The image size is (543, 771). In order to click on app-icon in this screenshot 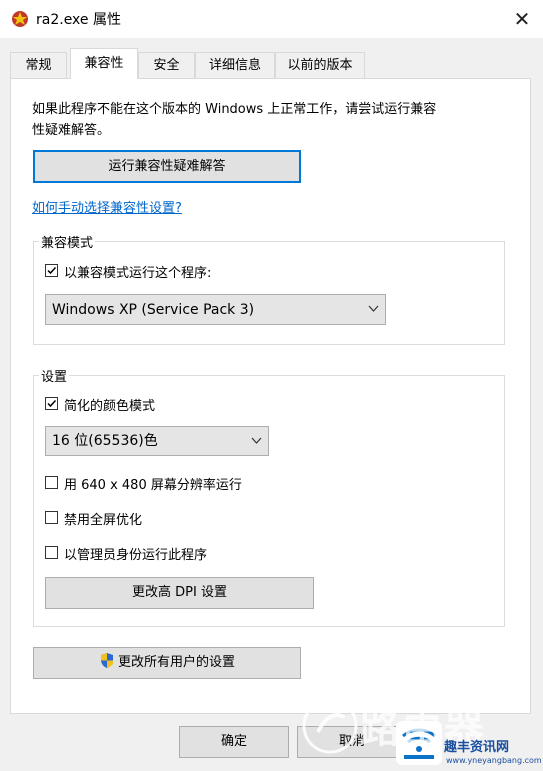, I will do `click(20, 19)`.